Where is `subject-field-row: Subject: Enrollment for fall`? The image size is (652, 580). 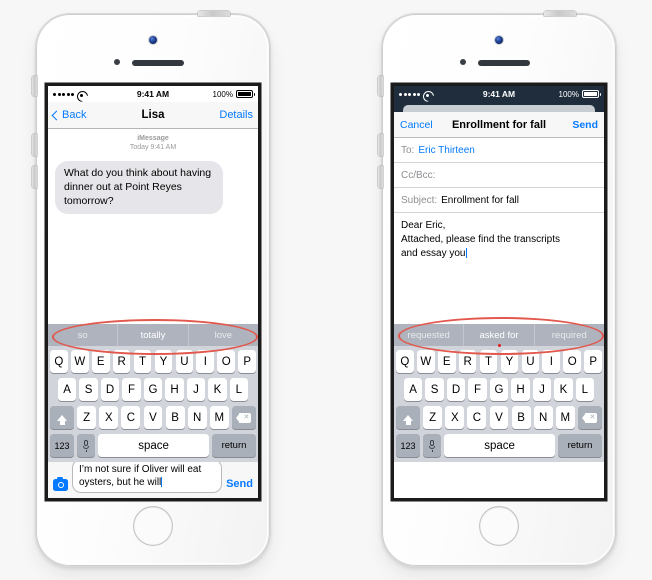 subject-field-row: Subject: Enrollment for fall is located at coordinates (499, 200).